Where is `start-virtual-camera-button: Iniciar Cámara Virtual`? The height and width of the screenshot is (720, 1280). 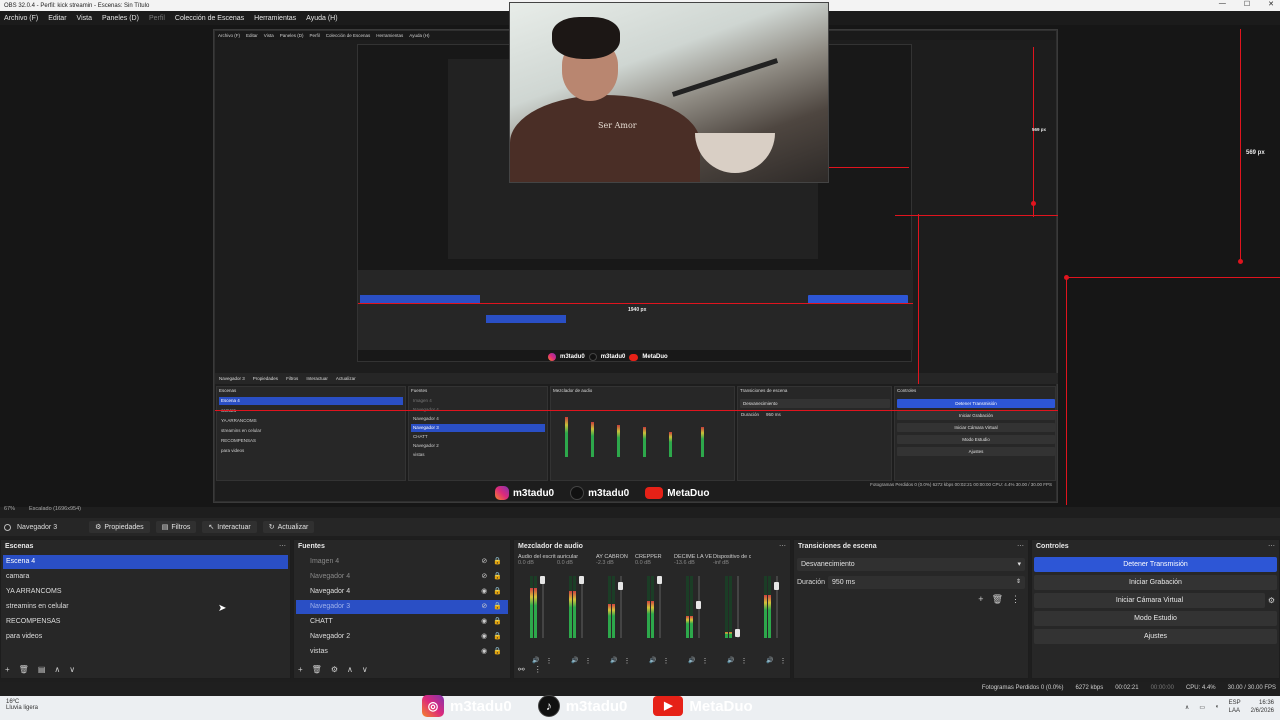 start-virtual-camera-button: Iniciar Cámara Virtual is located at coordinates (1149, 600).